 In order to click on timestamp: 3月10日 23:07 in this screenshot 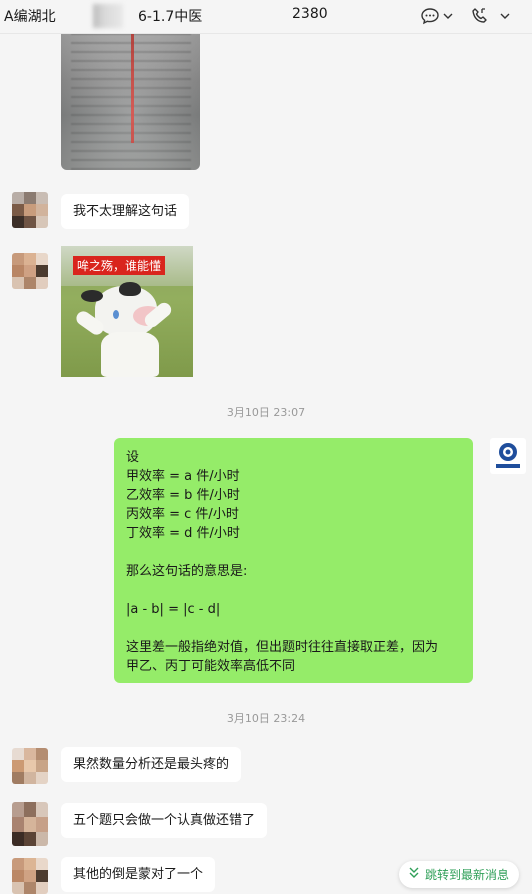, I will do `click(266, 412)`.